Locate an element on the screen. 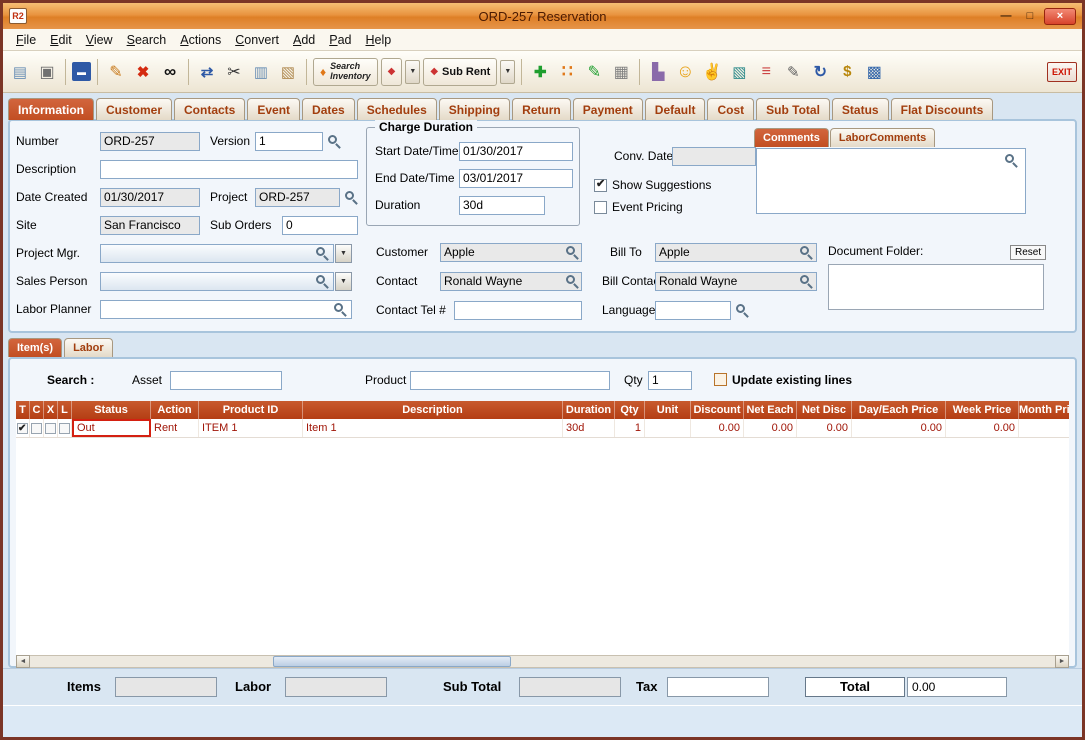 This screenshot has width=1085, height=740. row-c-cell is located at coordinates (37, 428).